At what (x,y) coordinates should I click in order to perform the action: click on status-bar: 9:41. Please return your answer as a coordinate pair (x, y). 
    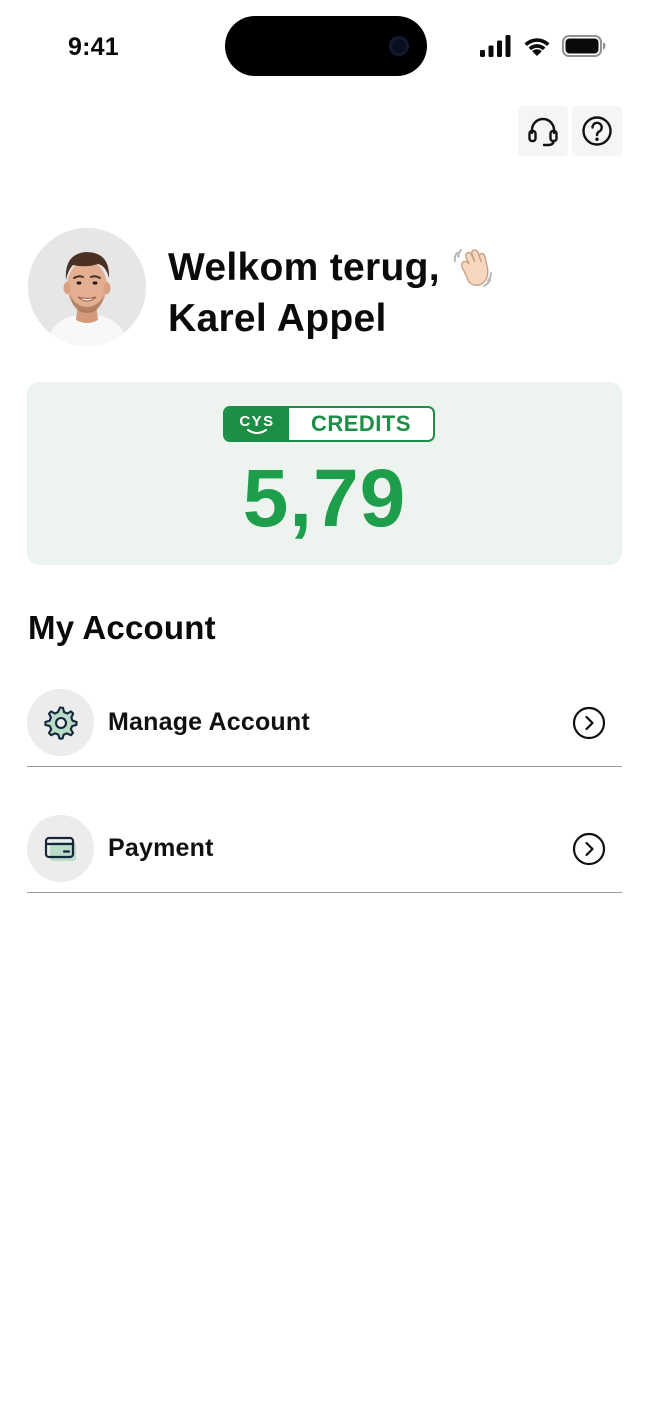
    Looking at the image, I should click on (325, 48).